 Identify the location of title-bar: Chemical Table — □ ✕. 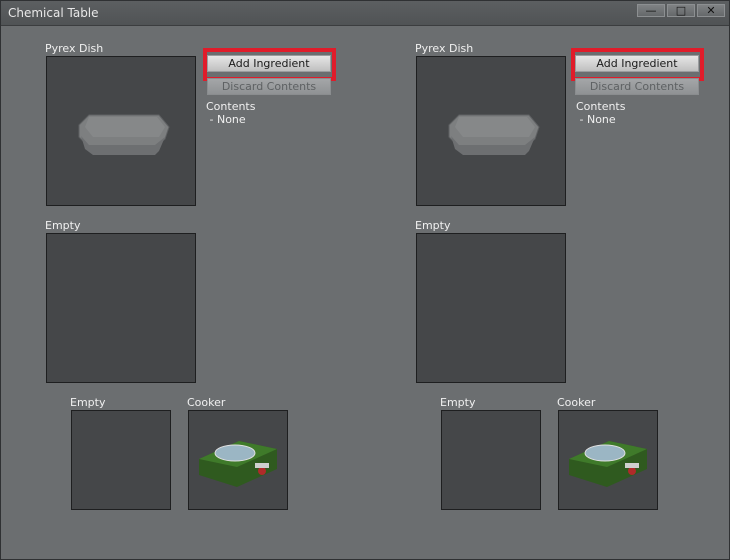
(365, 13).